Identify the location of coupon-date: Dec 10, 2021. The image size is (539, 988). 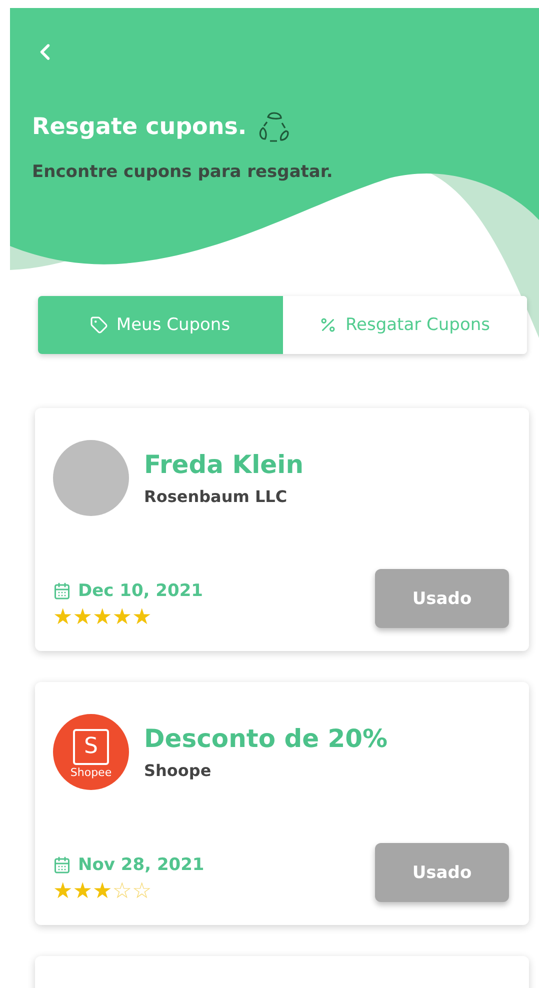
(140, 591).